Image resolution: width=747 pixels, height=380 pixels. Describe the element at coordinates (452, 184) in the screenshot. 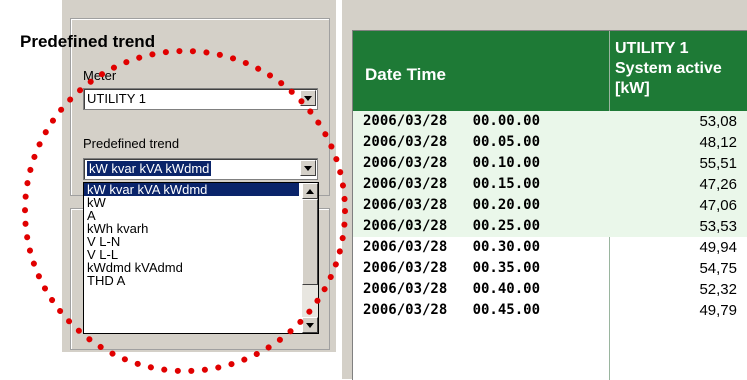

I see `cell-datetime: 2006/03/28 00.15.00` at that location.